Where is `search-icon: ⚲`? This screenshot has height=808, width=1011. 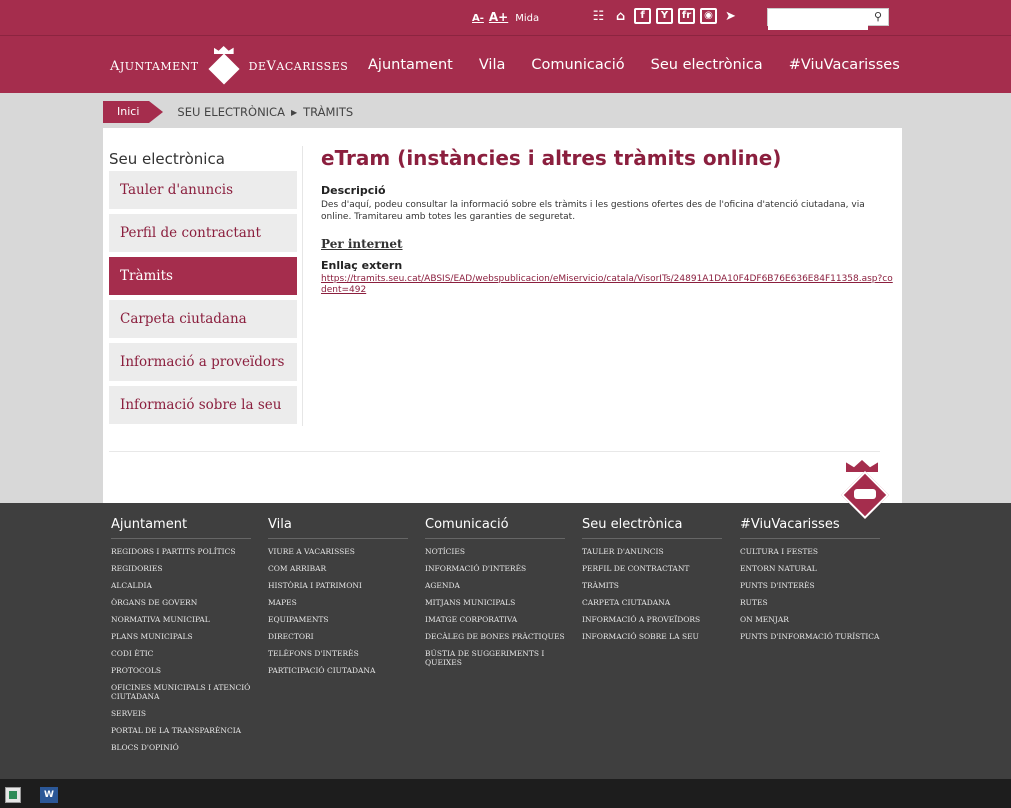 search-icon: ⚲ is located at coordinates (878, 16).